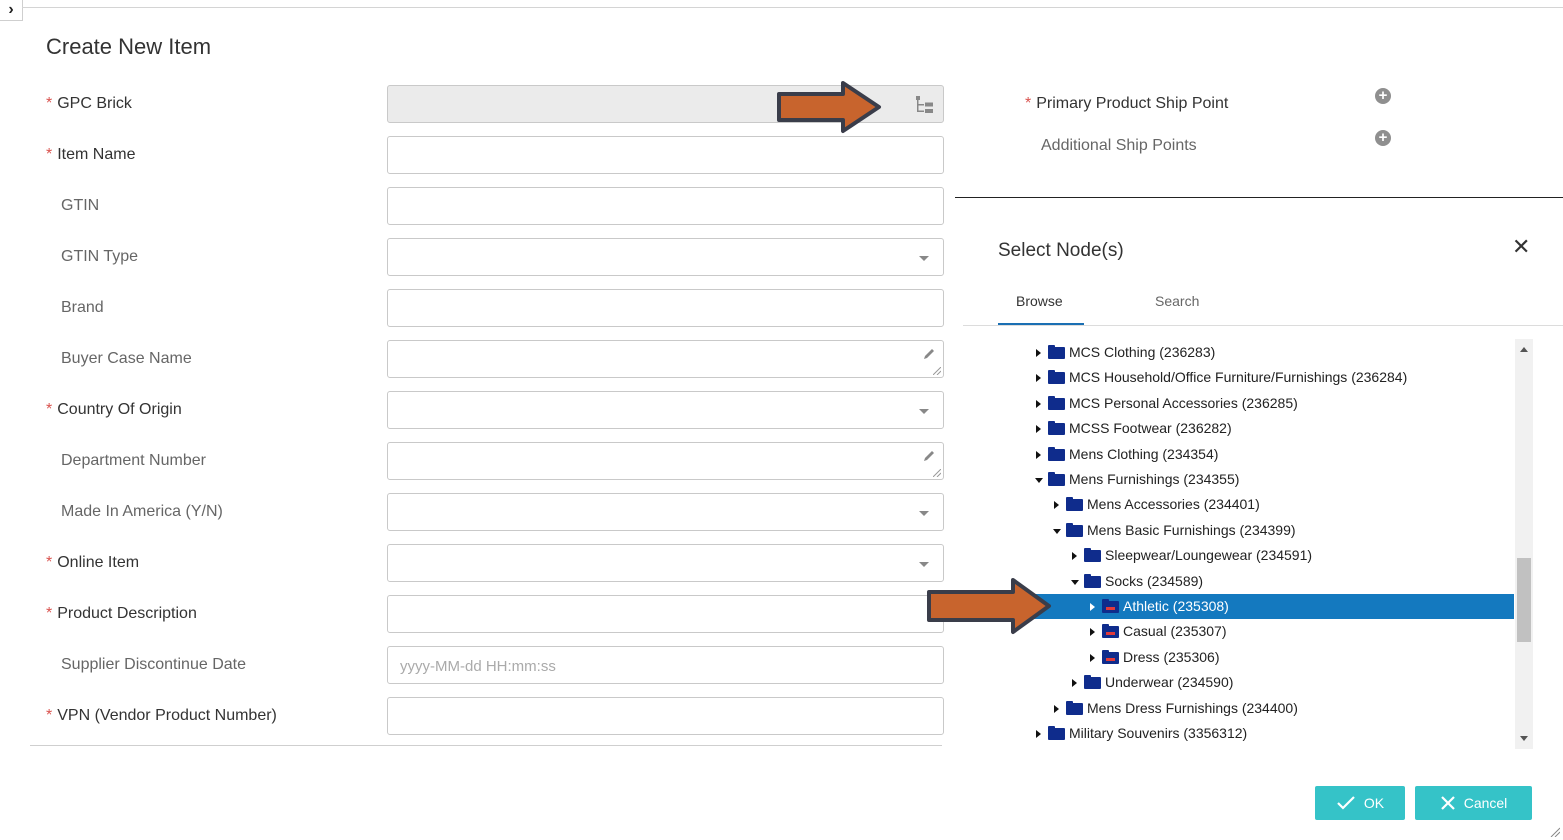 This screenshot has height=840, width=1563. Describe the element at coordinates (1177, 301) in the screenshot. I see `tab-search: Search` at that location.